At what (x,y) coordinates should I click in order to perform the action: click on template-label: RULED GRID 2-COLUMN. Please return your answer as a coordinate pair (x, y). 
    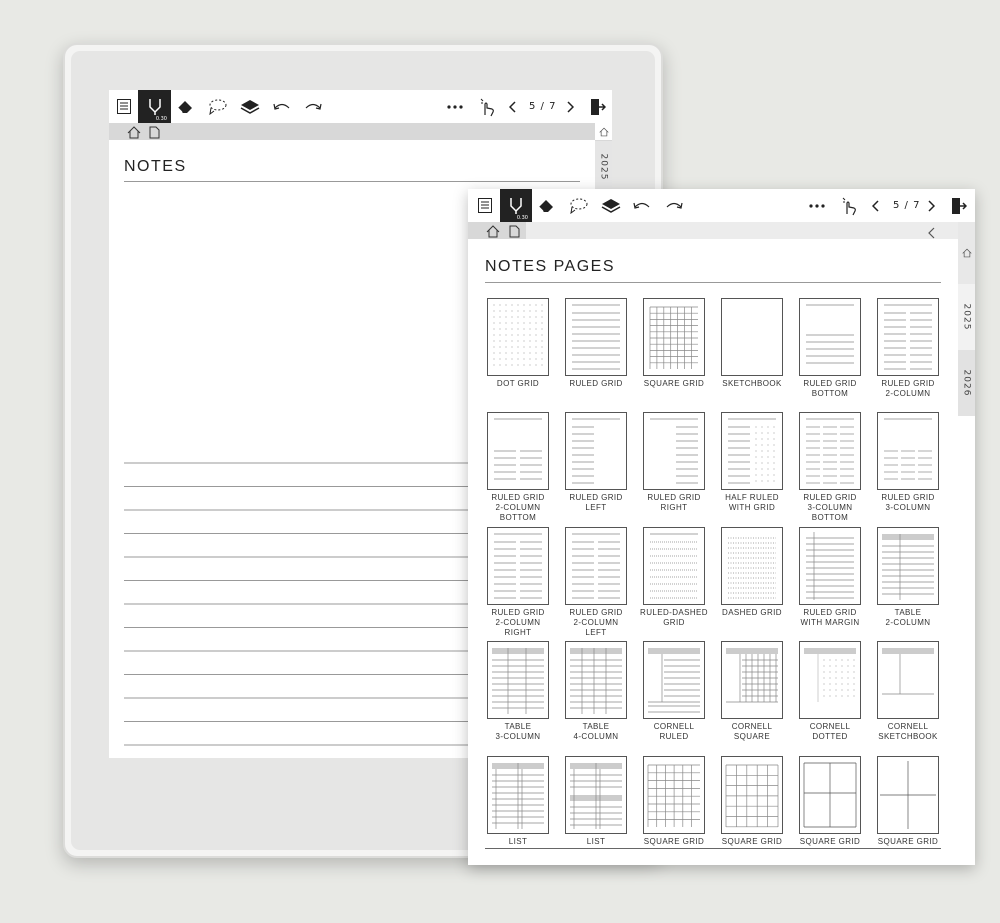
    Looking at the image, I should click on (908, 389).